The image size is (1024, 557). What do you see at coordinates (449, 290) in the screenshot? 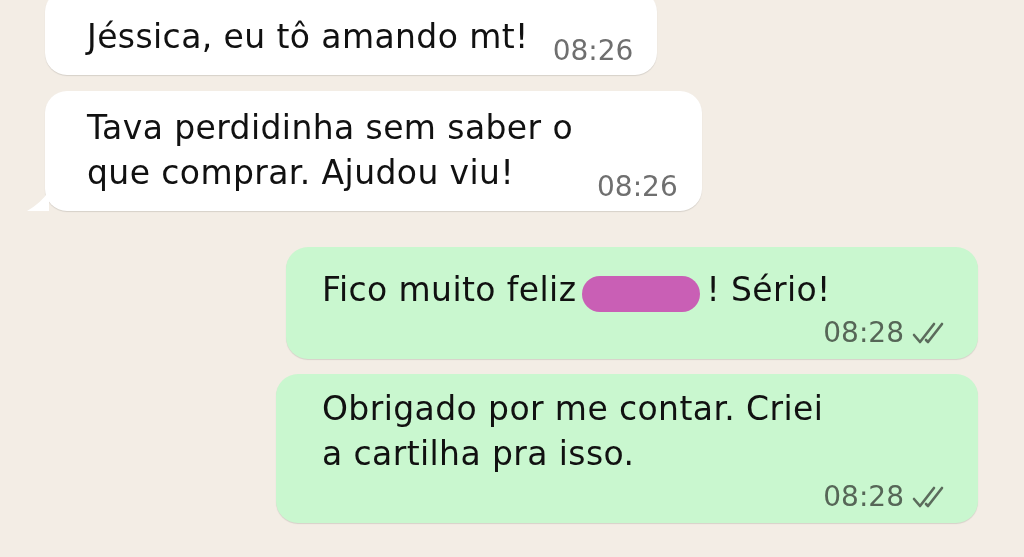
I see `message-text: Fico muito feliz` at bounding box center [449, 290].